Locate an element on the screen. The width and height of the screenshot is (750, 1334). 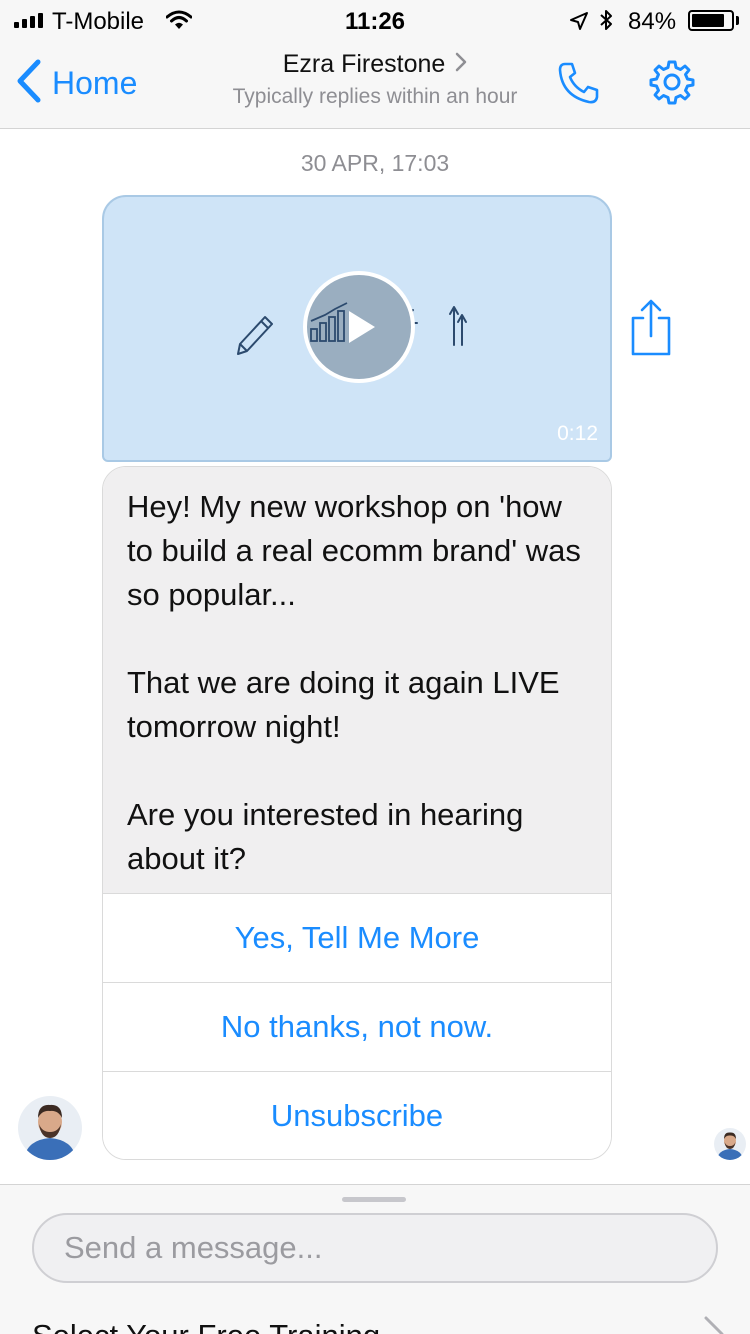
bar-chart-icon is located at coordinates (329, 322).